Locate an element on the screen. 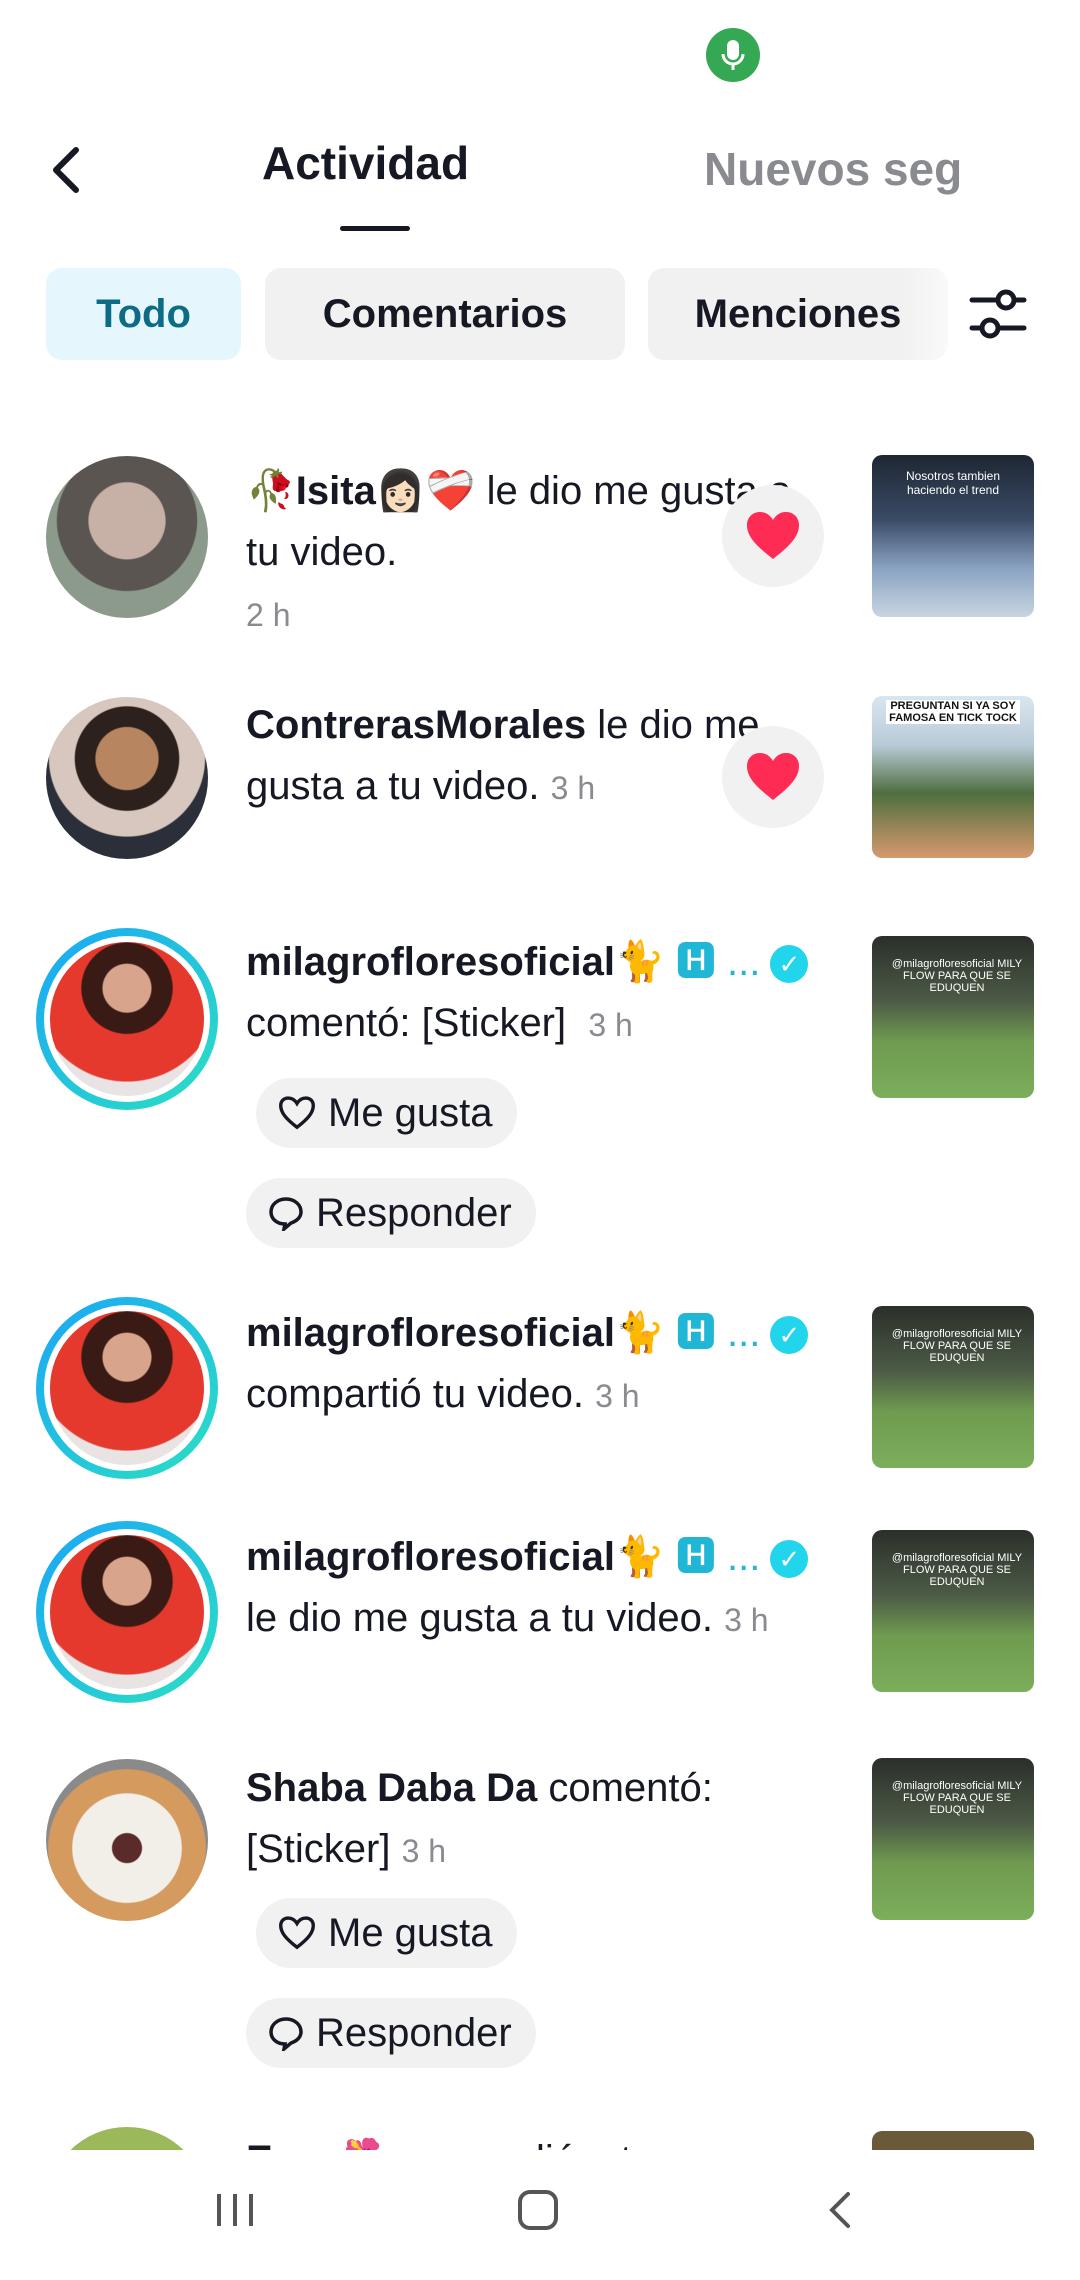  notification-text: Shaba Daba Da comentó: [Sticker] 3 h is located at coordinates (479, 1818).